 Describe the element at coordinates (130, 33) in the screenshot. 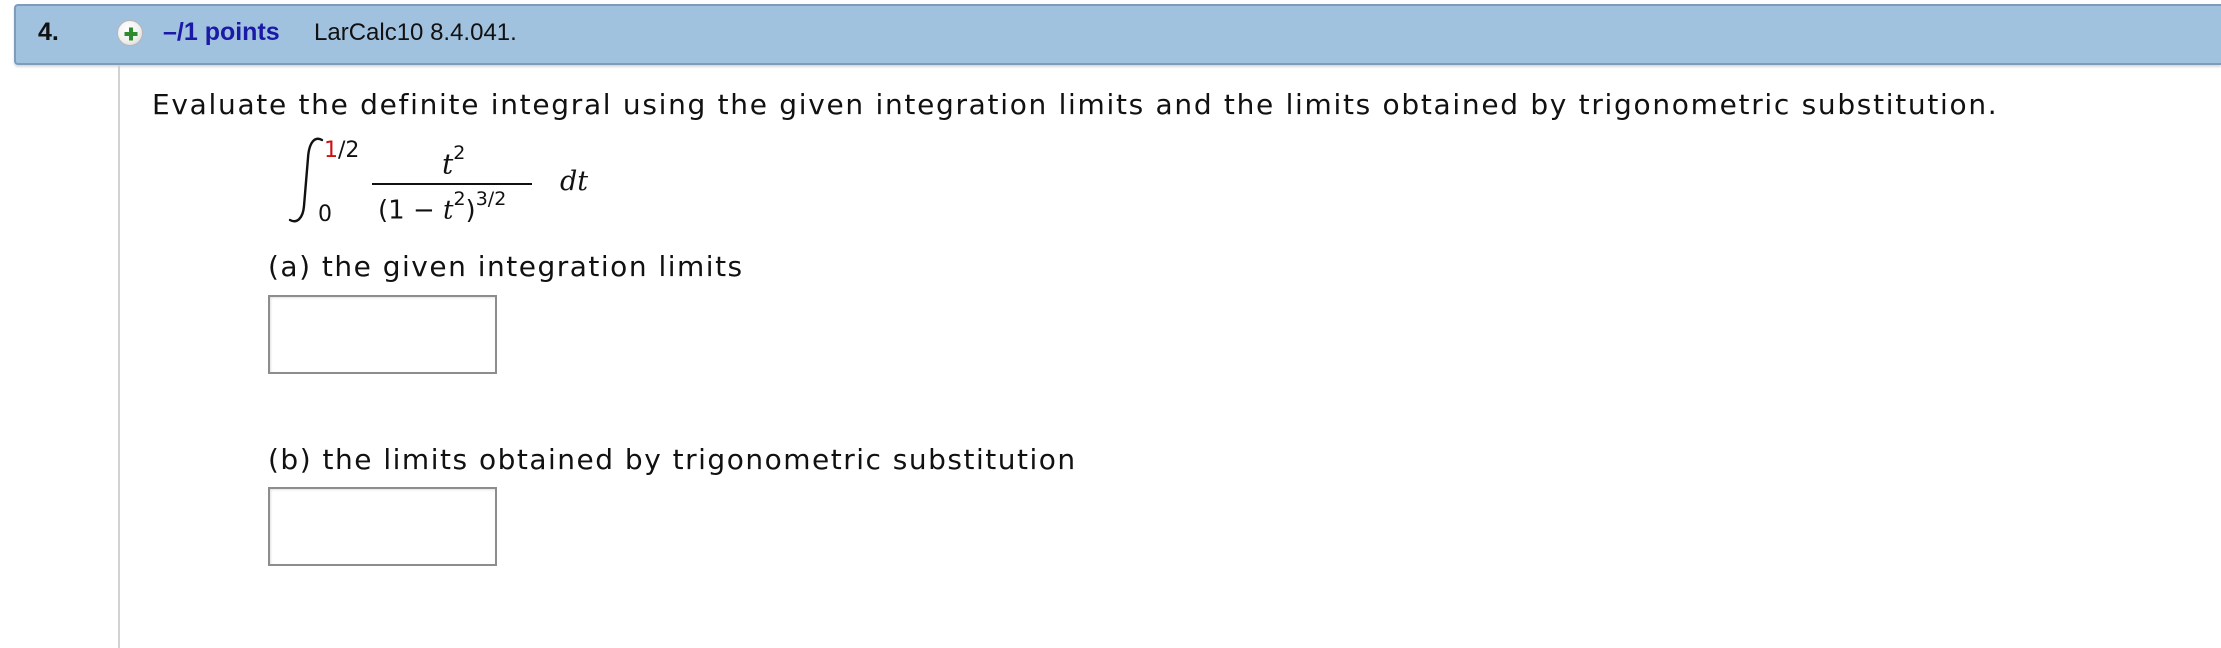

I see `plus-circle-icon` at that location.